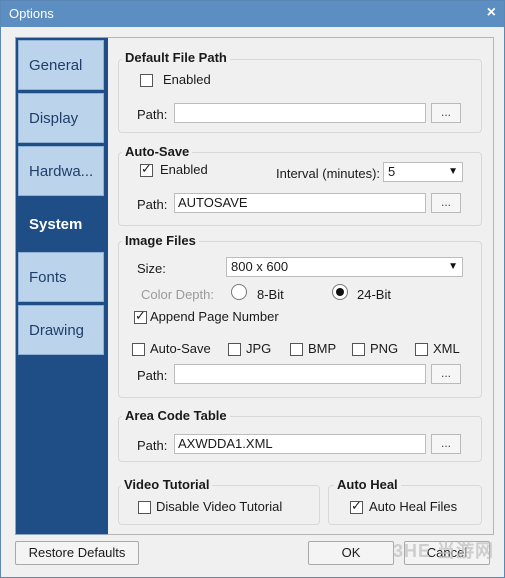 The height and width of the screenshot is (578, 505). Describe the element at coordinates (180, 348) in the screenshot. I see `format-autosave-label: Auto-Save` at that location.